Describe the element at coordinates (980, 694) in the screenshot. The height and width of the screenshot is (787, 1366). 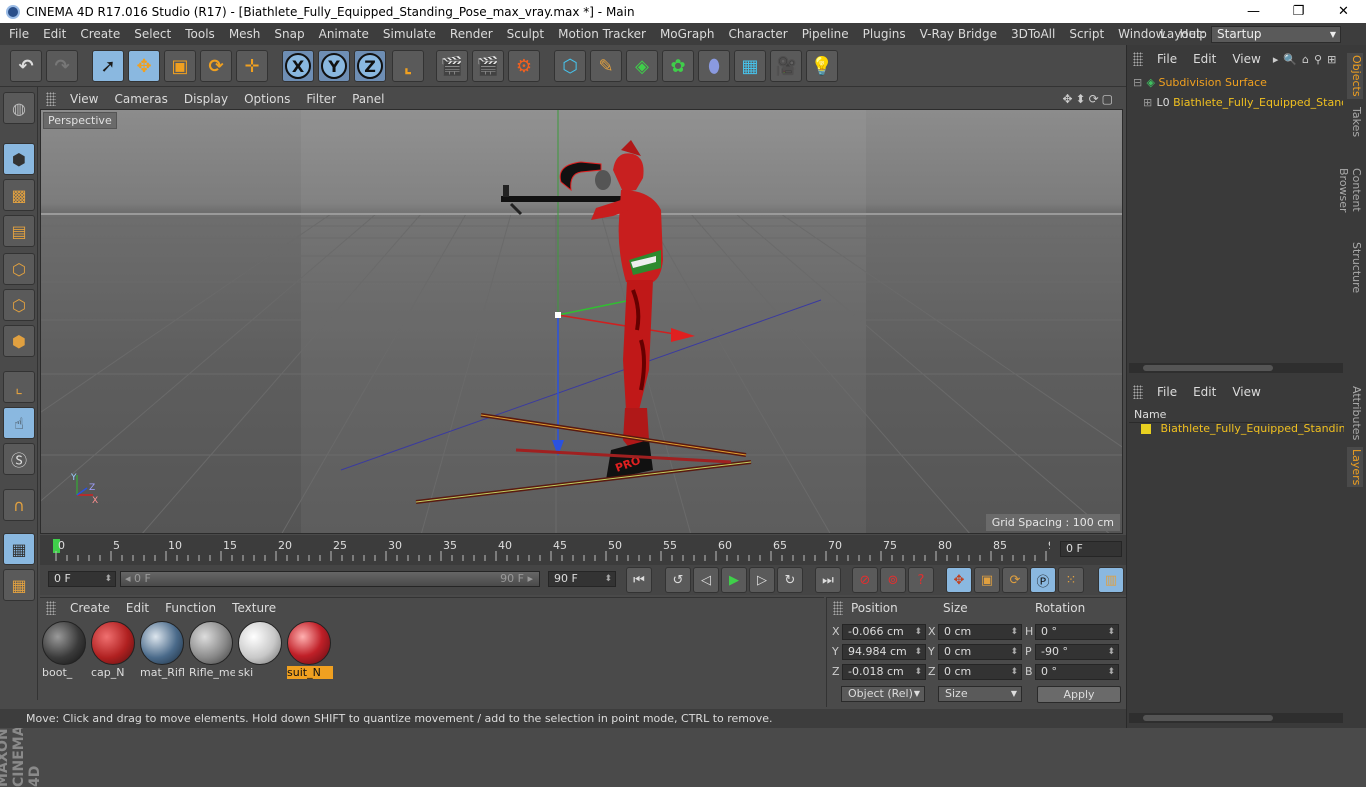
I see `size-mode-dropdown: Size` at that location.